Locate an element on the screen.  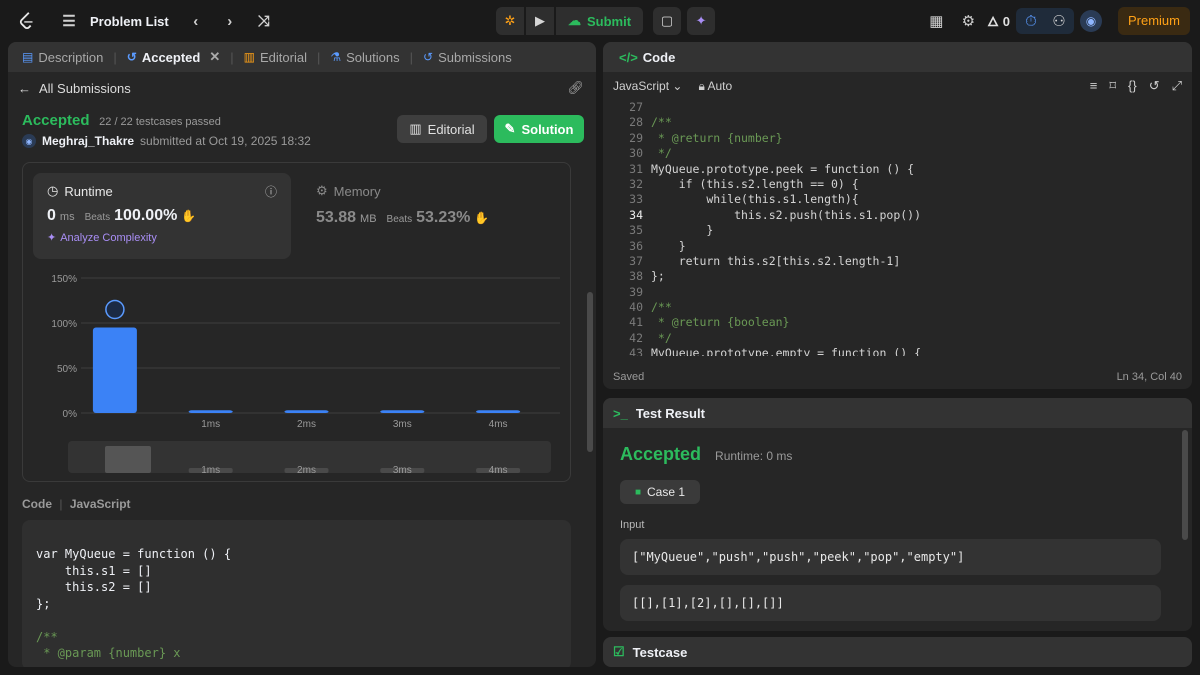
tab-code: </> Code is located at coordinates (647, 57).